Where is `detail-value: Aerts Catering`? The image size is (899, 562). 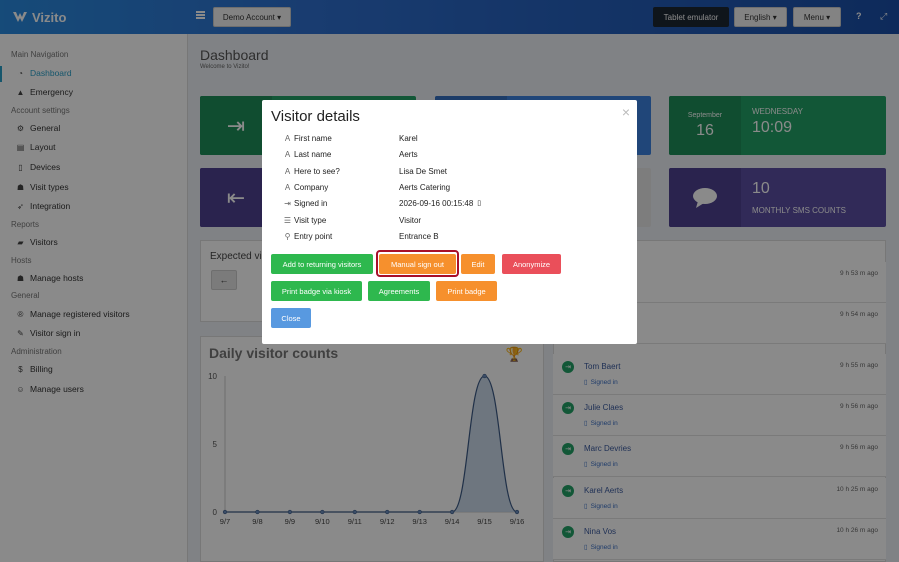 detail-value: Aerts Catering is located at coordinates (425, 187).